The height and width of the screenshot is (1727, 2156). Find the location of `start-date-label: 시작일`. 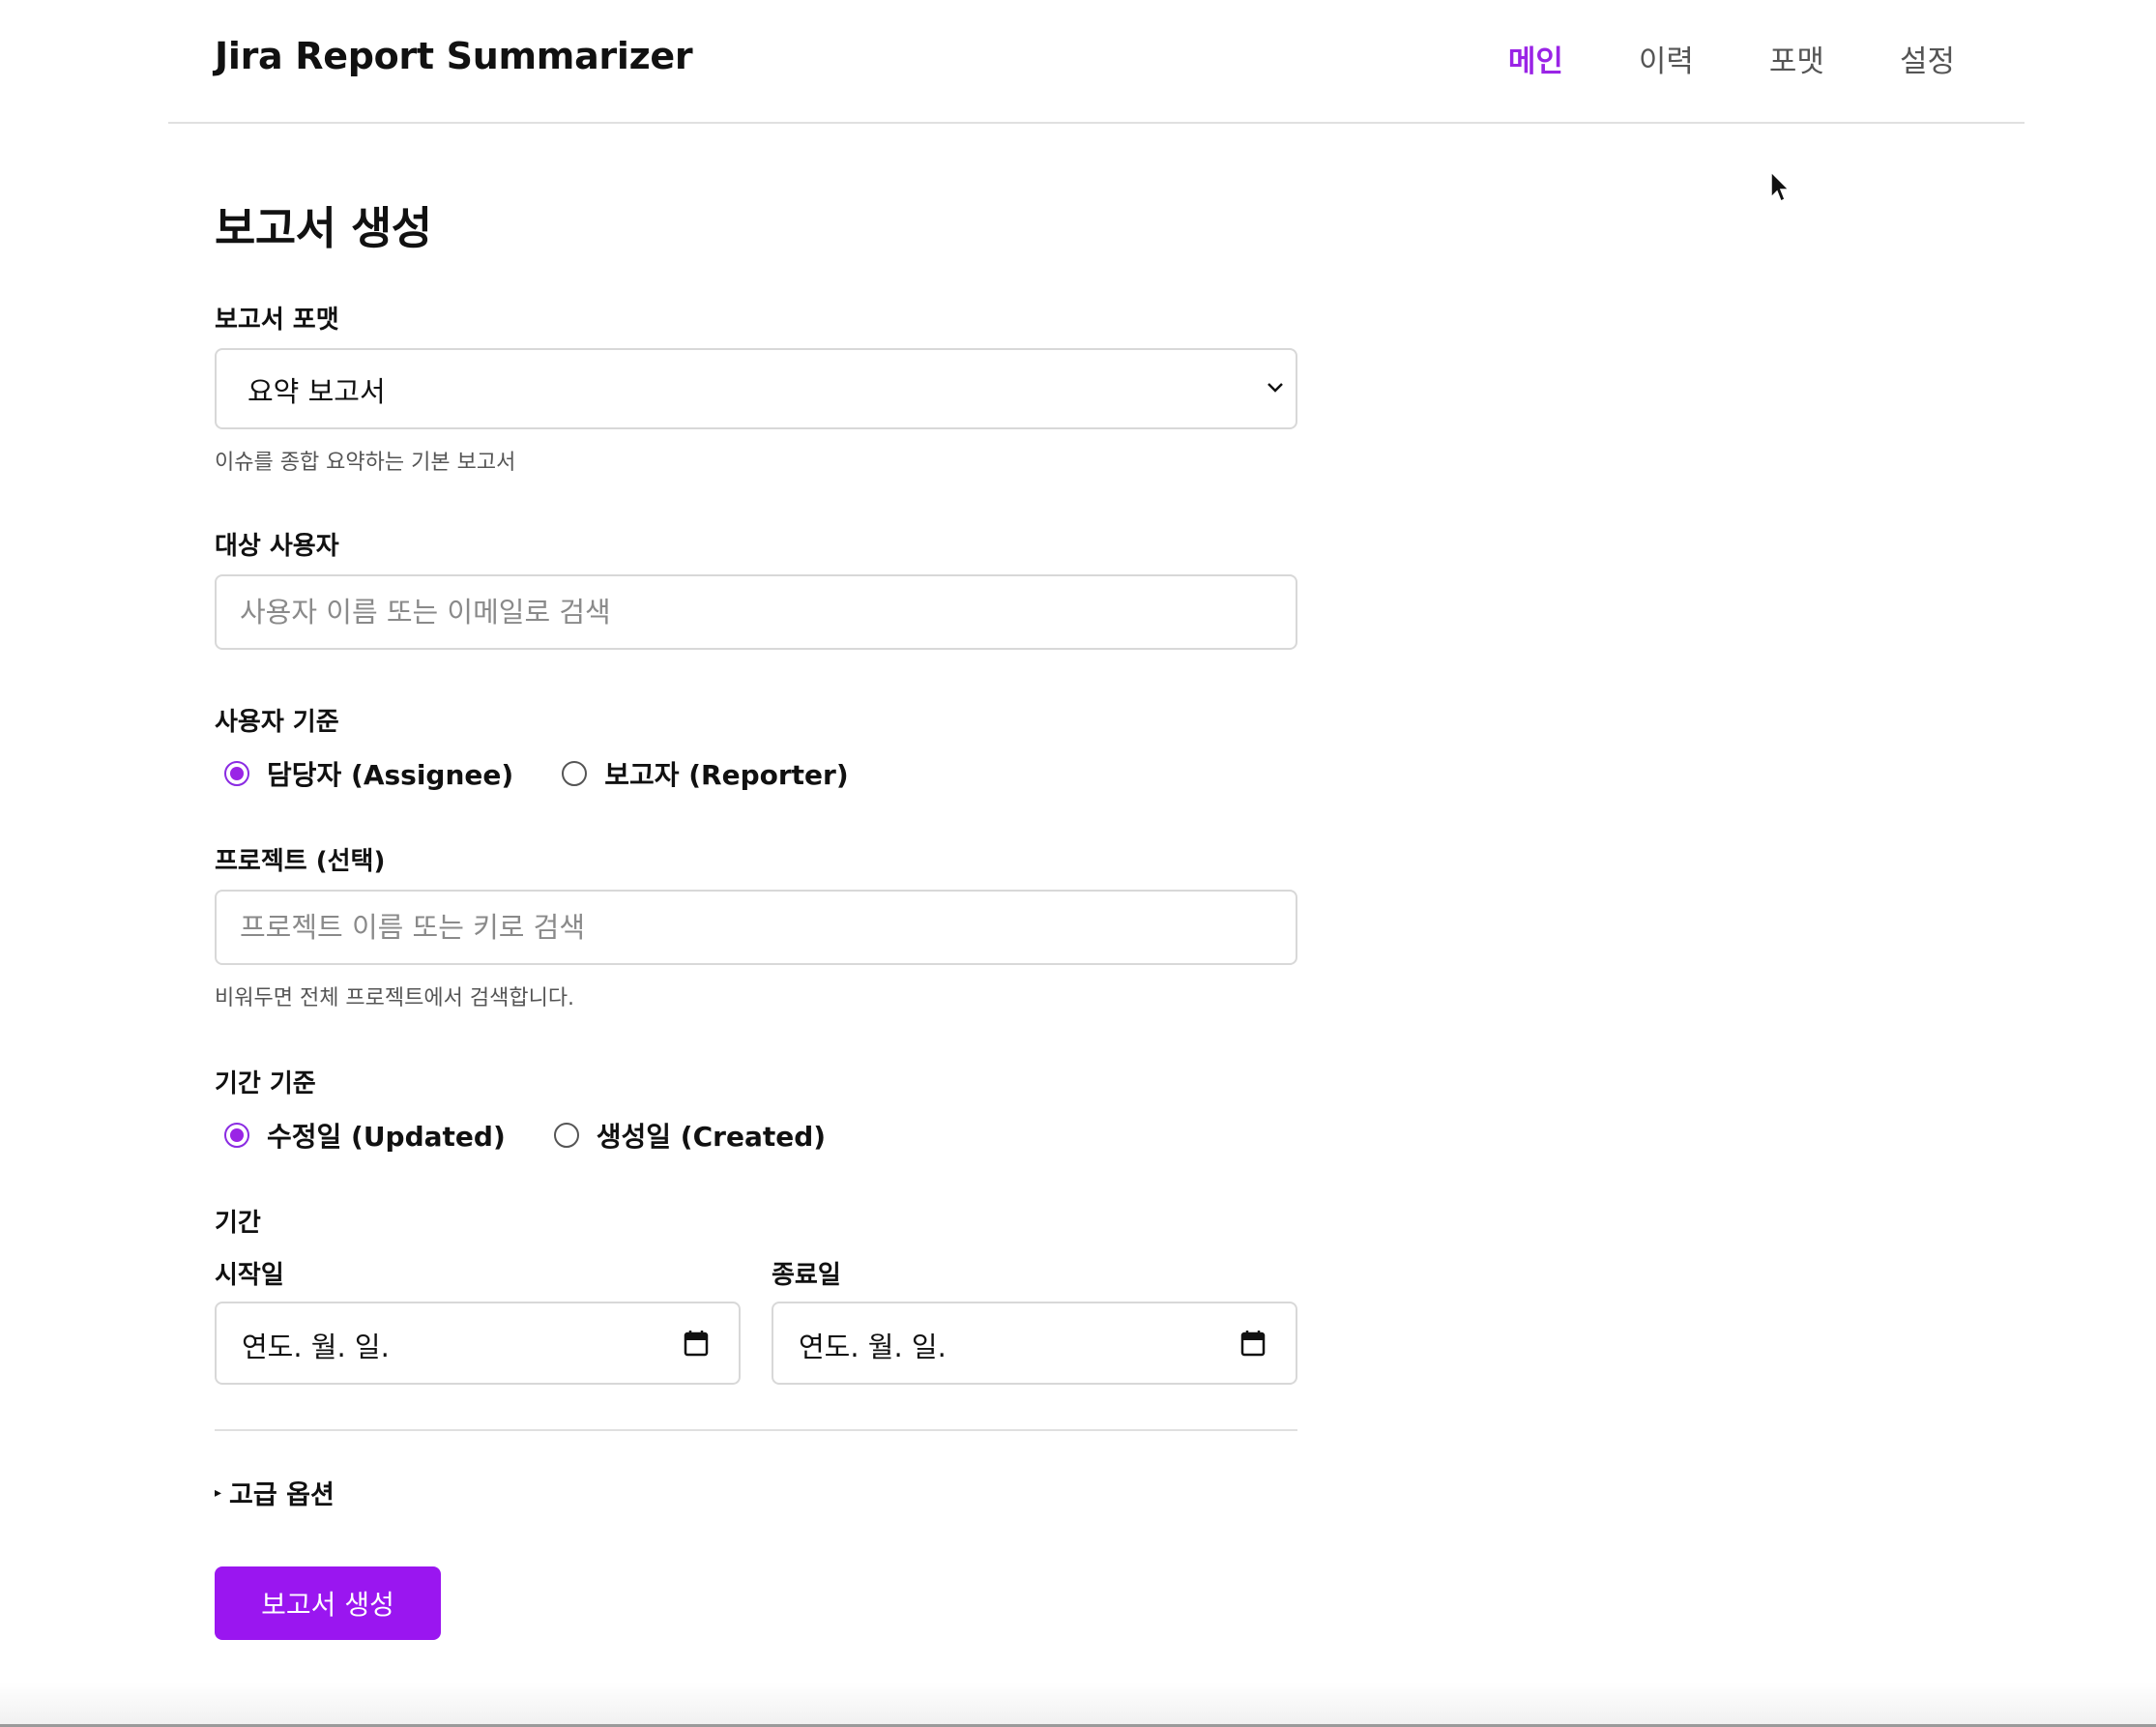

start-date-label: 시작일 is located at coordinates (249, 1275).